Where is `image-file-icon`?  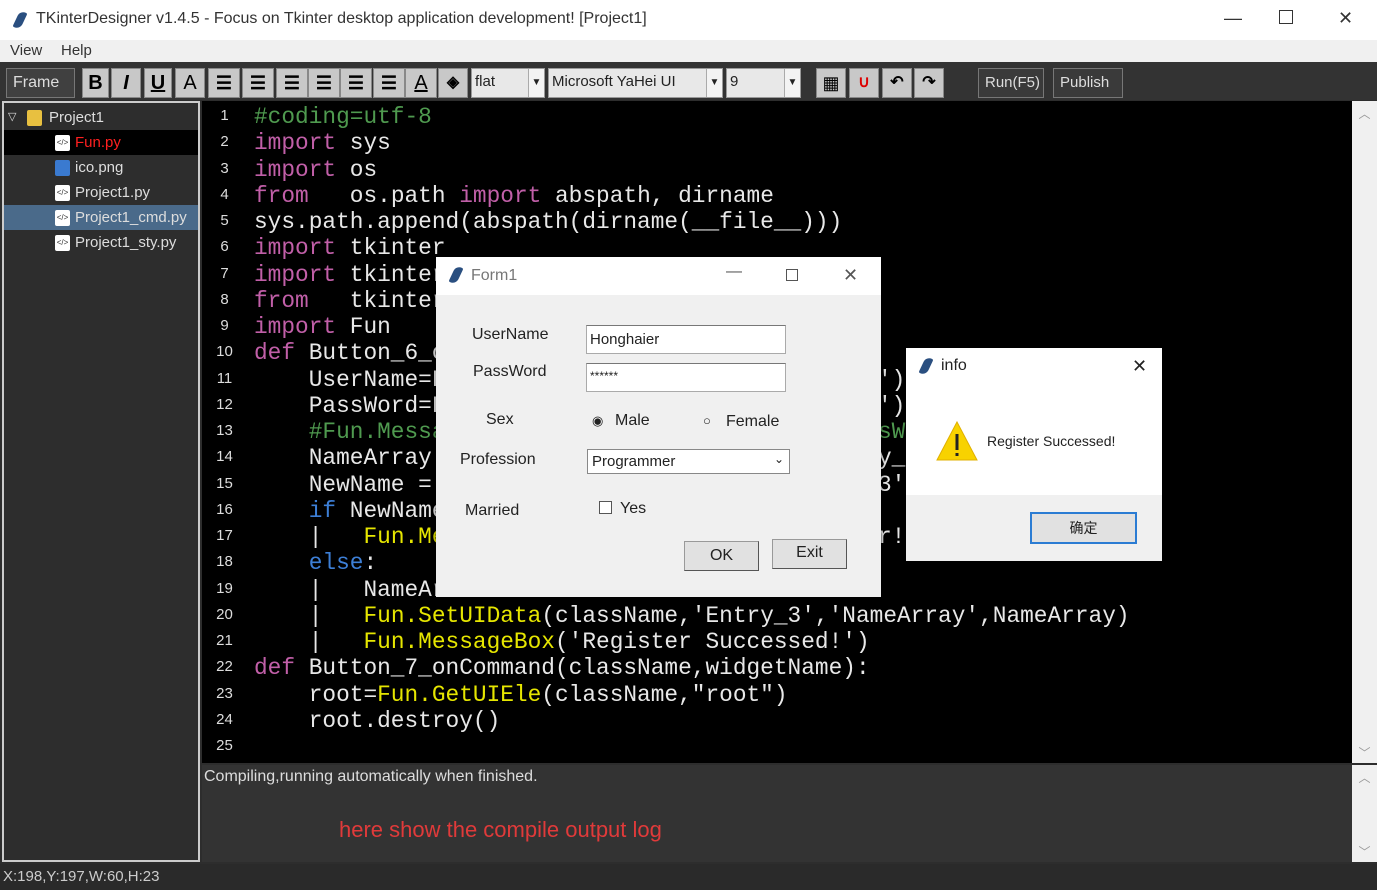 image-file-icon is located at coordinates (62, 168).